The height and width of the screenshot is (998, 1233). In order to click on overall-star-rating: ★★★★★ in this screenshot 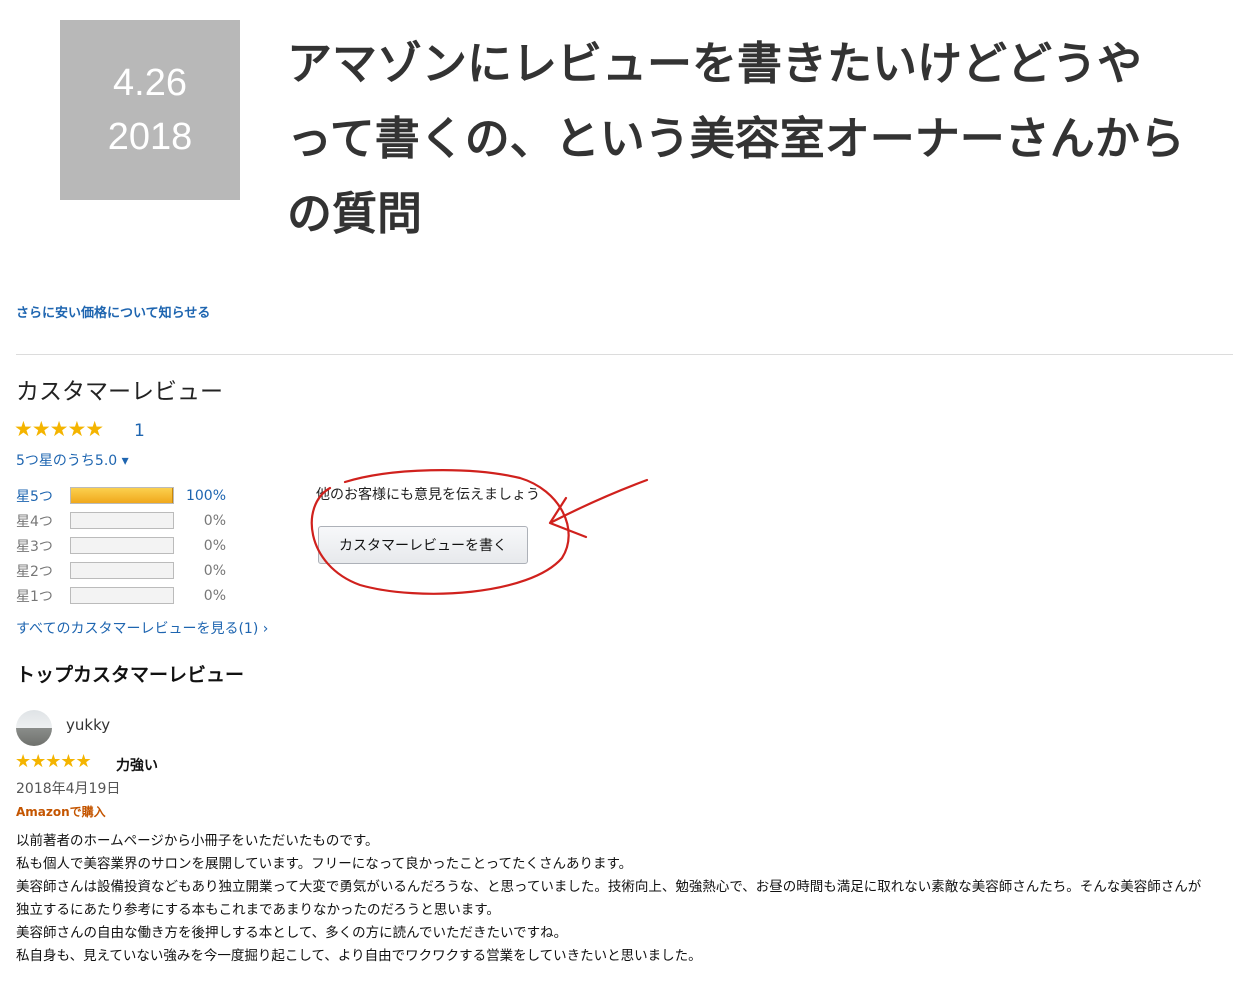, I will do `click(59, 429)`.